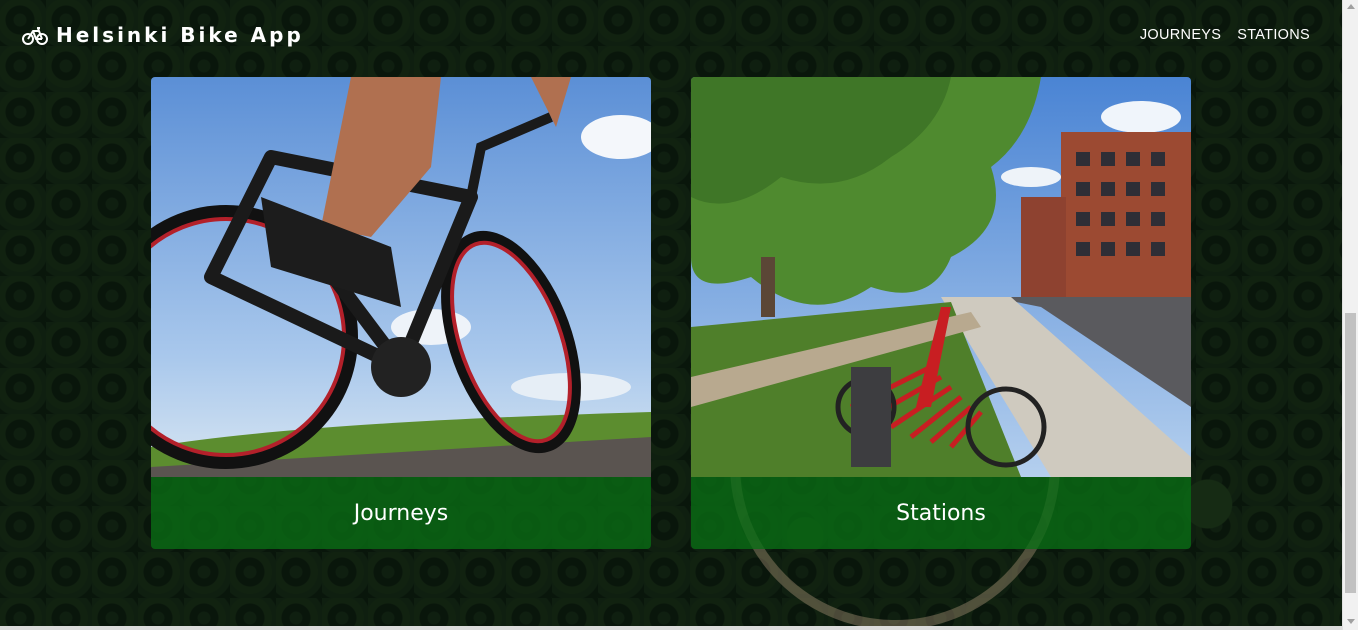  I want to click on vertical-scrollbar, so click(1350, 315).